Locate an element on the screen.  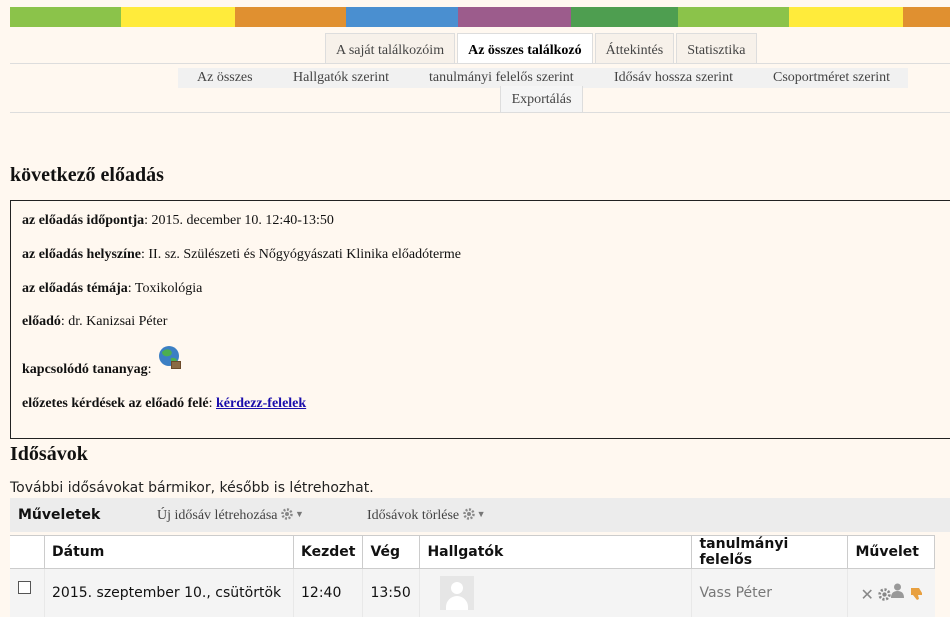
color-strip is located at coordinates (480, 17).